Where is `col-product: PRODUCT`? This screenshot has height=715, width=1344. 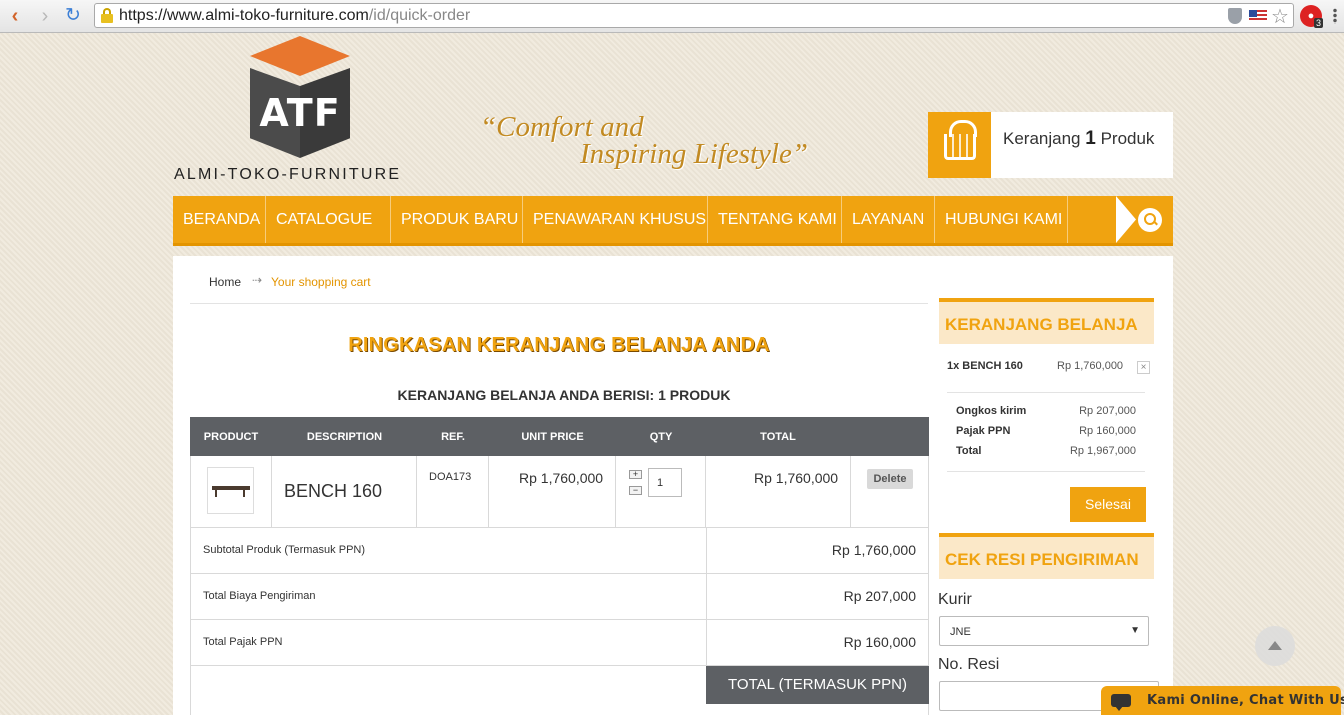
col-product: PRODUCT is located at coordinates (231, 437).